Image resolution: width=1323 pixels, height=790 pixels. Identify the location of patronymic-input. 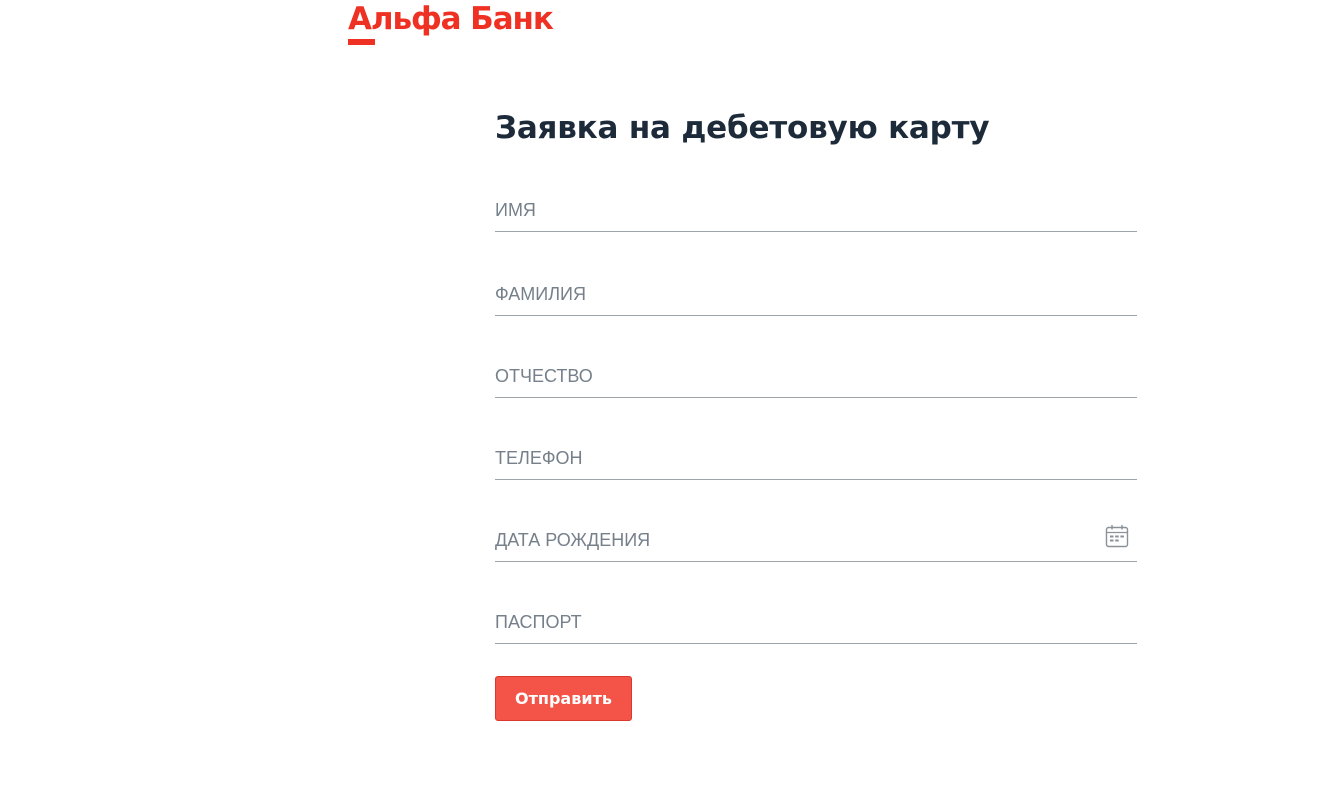
(816, 373).